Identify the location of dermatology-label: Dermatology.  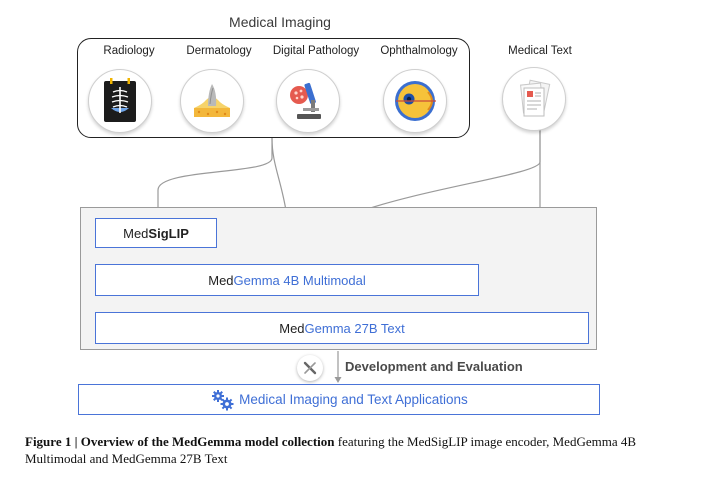
(219, 51).